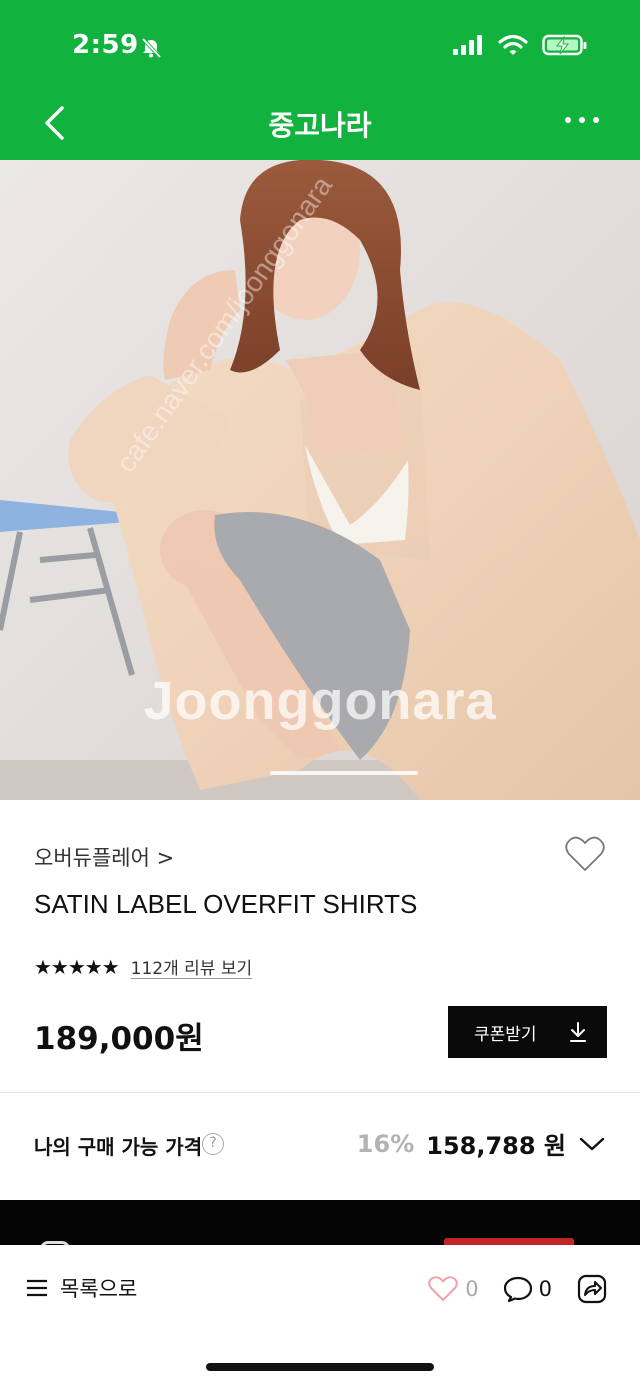 Image resolution: width=640 pixels, height=1387 pixels. I want to click on bottom-actions: 0 0, so click(517, 1289).